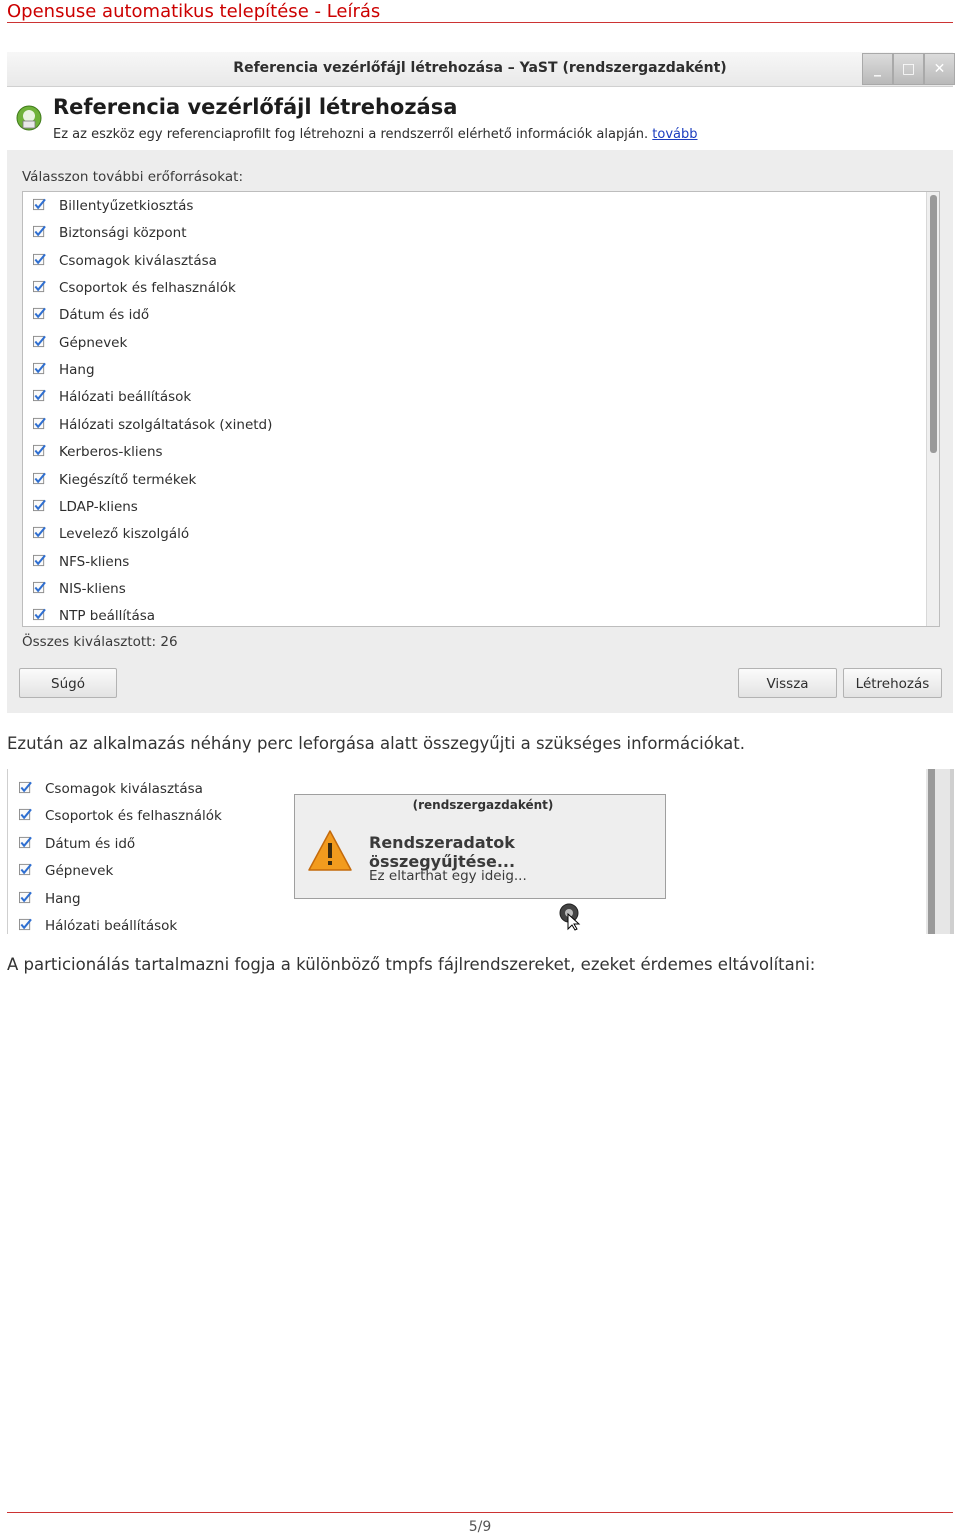  I want to click on resource-label: Levelező kiszolgáló, so click(124, 534).